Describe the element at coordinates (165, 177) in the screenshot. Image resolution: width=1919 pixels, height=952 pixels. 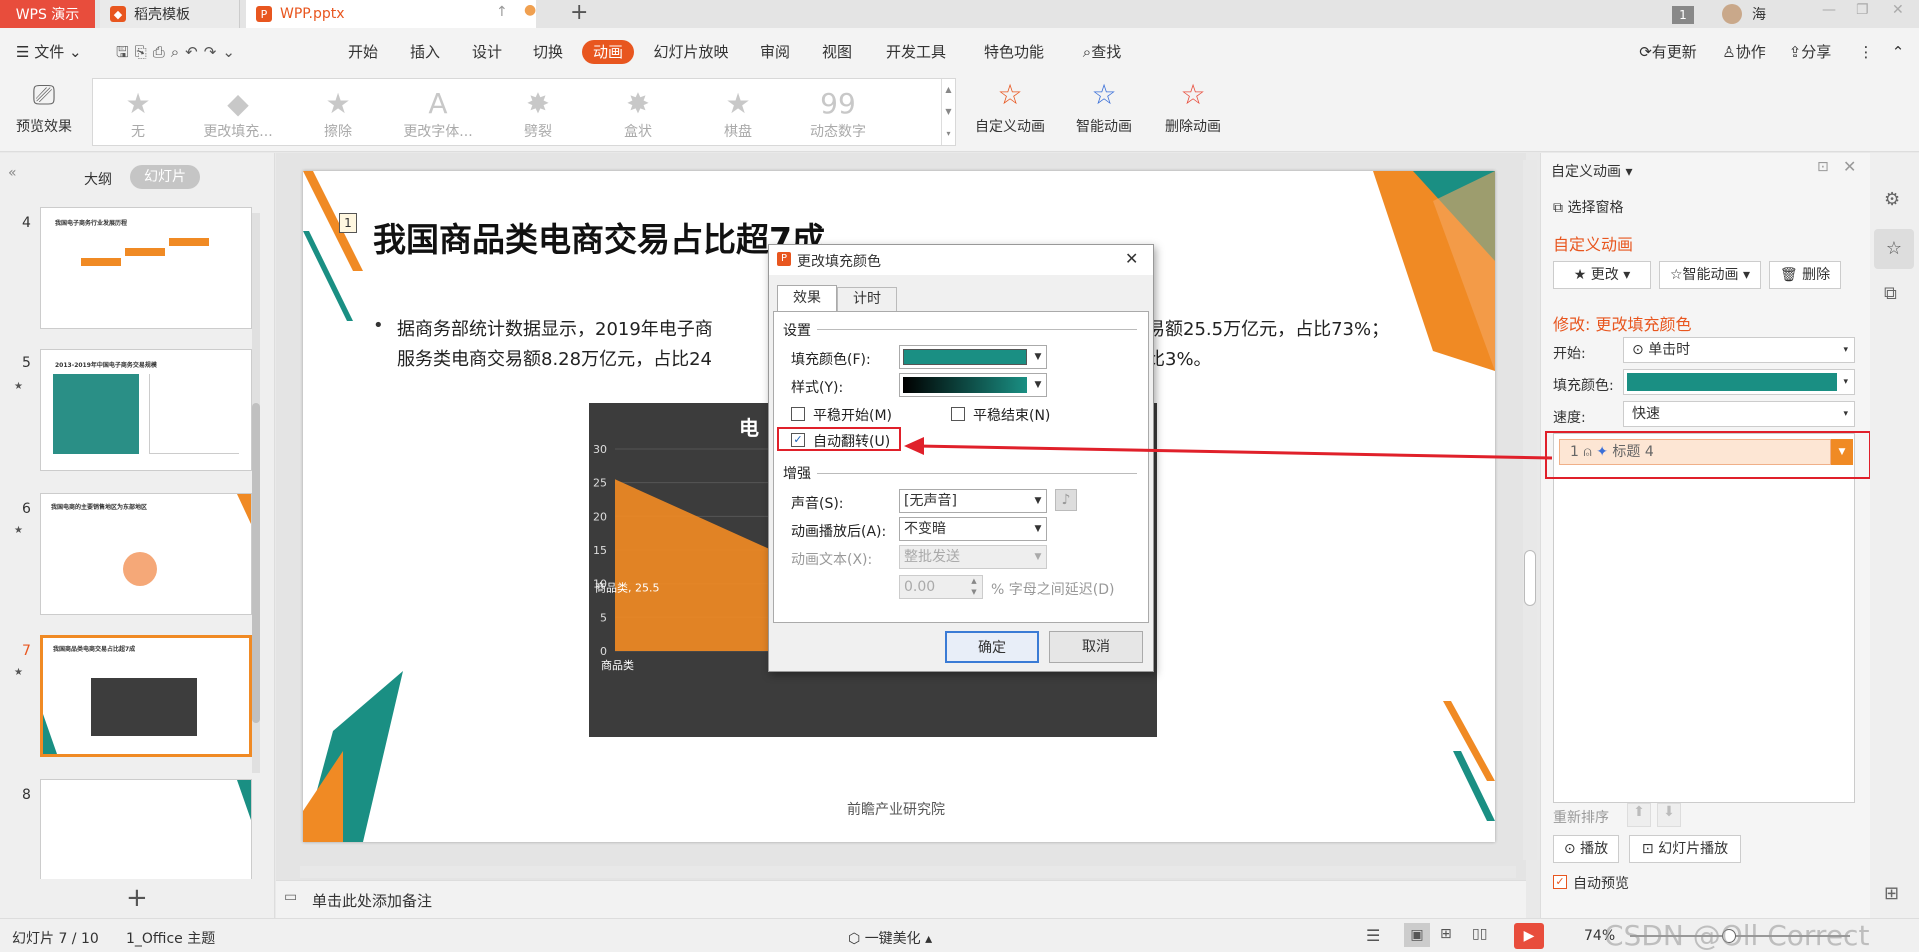
I see `tab-slides: 幻灯片` at that location.